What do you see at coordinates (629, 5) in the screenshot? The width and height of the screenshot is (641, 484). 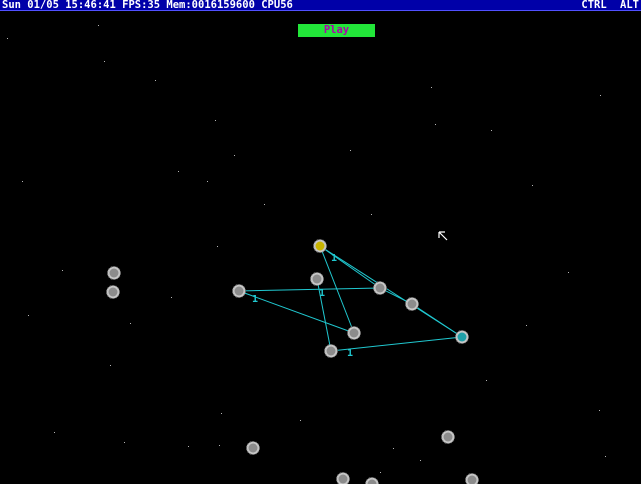 I see `alt-key-indicator: ALT` at bounding box center [629, 5].